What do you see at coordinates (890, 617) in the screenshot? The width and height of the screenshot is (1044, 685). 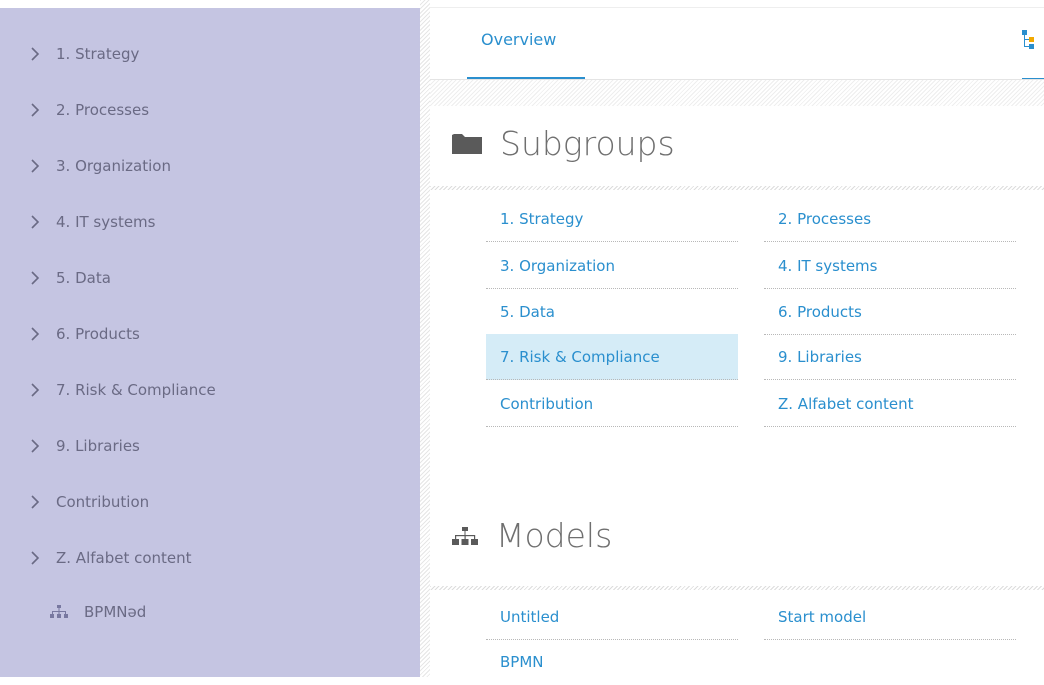 I see `model-link: Start model` at bounding box center [890, 617].